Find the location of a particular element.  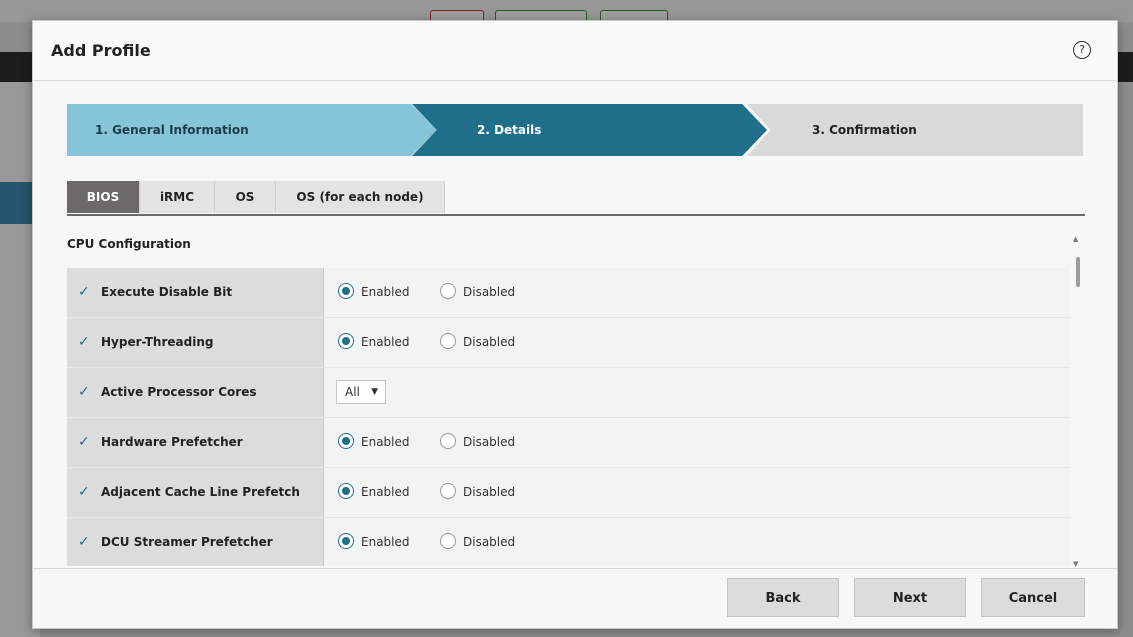

setting-label-cell: ✓ Active Processor Cores is located at coordinates (195, 392).